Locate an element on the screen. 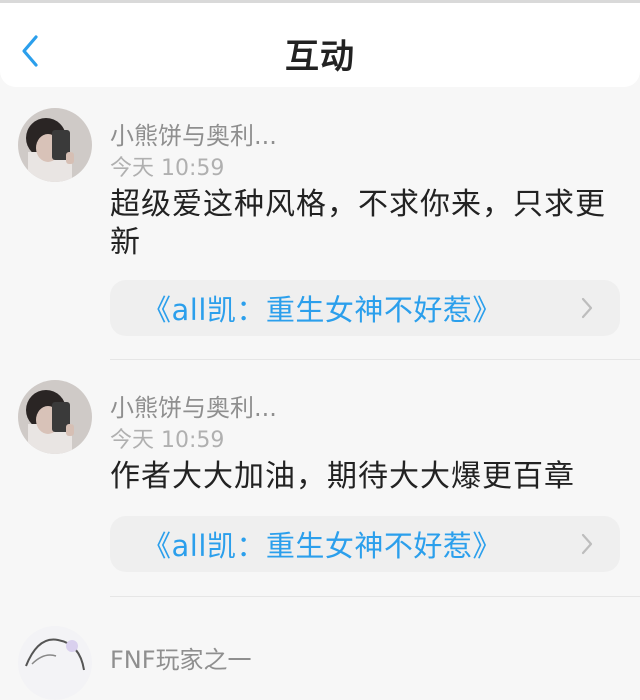  user-avatar-anime-icon is located at coordinates (55, 663).